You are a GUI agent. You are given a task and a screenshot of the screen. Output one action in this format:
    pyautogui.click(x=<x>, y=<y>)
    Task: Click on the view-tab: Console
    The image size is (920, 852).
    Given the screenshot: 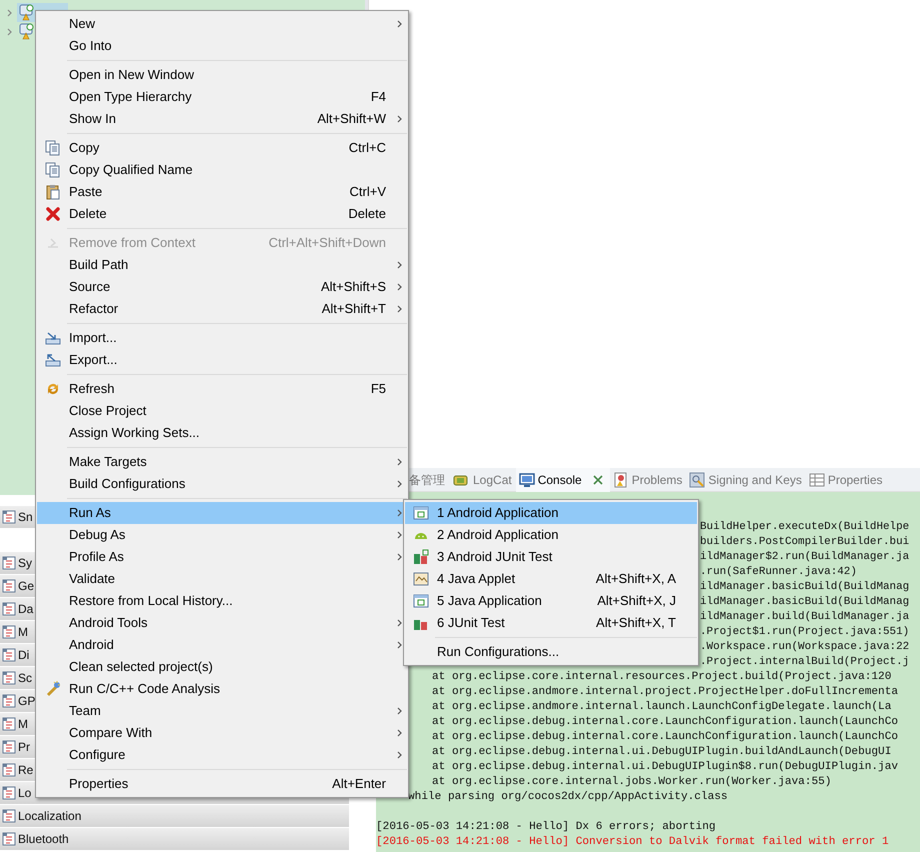 What is the action you would take?
    pyautogui.click(x=563, y=480)
    